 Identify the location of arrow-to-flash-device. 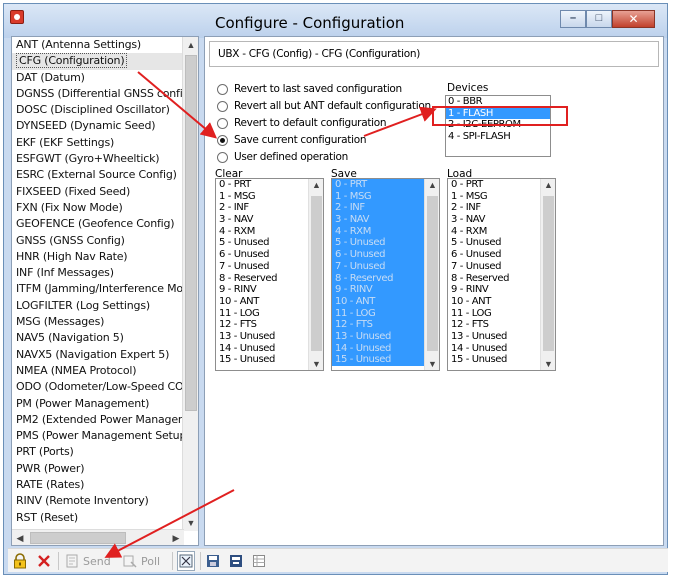
(400, 121).